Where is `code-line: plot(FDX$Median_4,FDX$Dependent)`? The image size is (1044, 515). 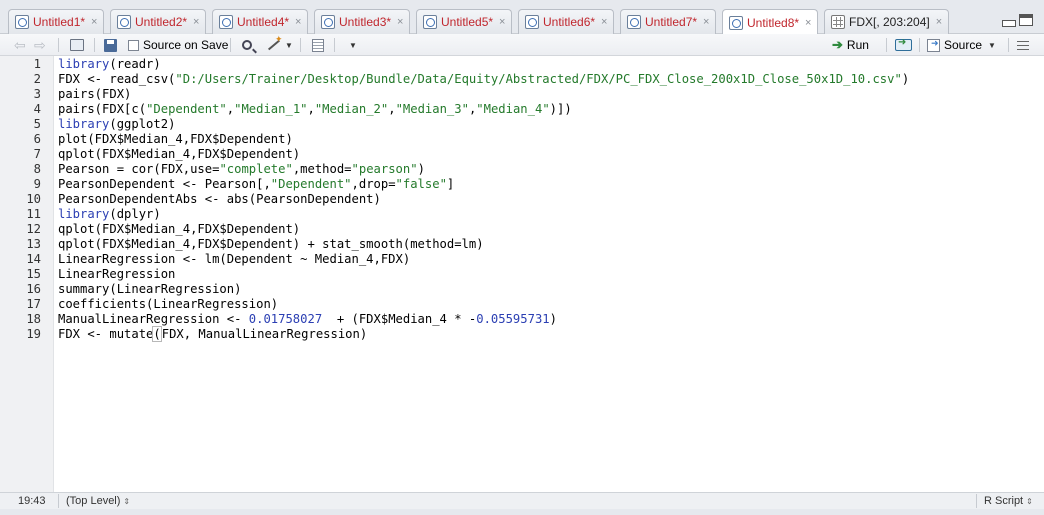 code-line: plot(FDX$Median_4,FDX$Dependent) is located at coordinates (175, 139).